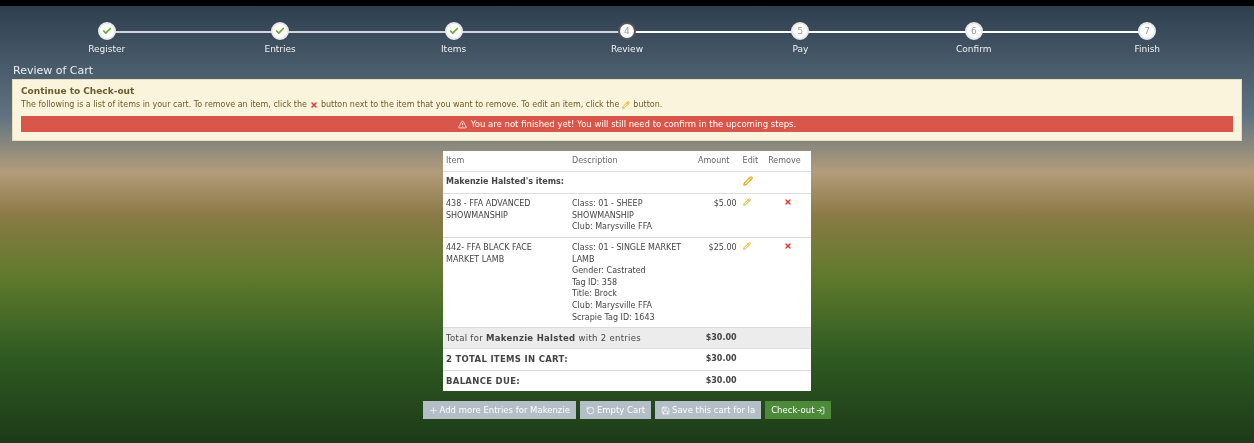 The width and height of the screenshot is (1254, 443). What do you see at coordinates (633, 124) in the screenshot?
I see `warning-text: You are not finished yet! You will still need to confirm in the upcoming steps.` at bounding box center [633, 124].